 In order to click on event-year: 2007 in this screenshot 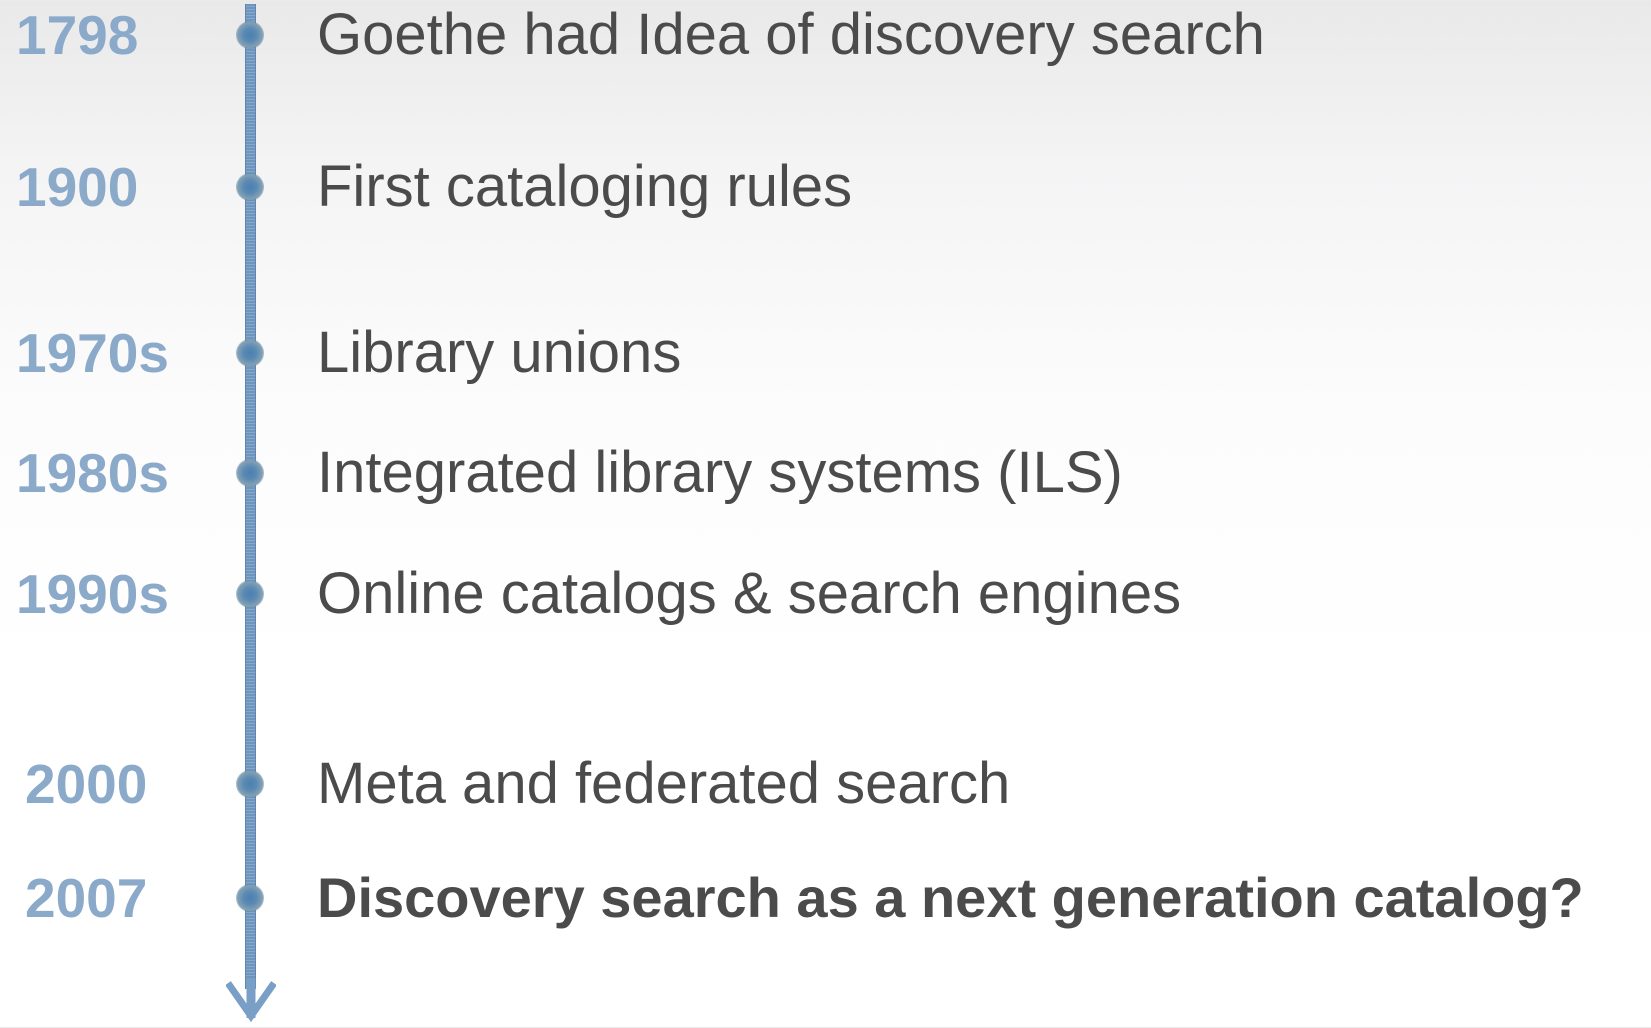, I will do `click(86, 898)`.